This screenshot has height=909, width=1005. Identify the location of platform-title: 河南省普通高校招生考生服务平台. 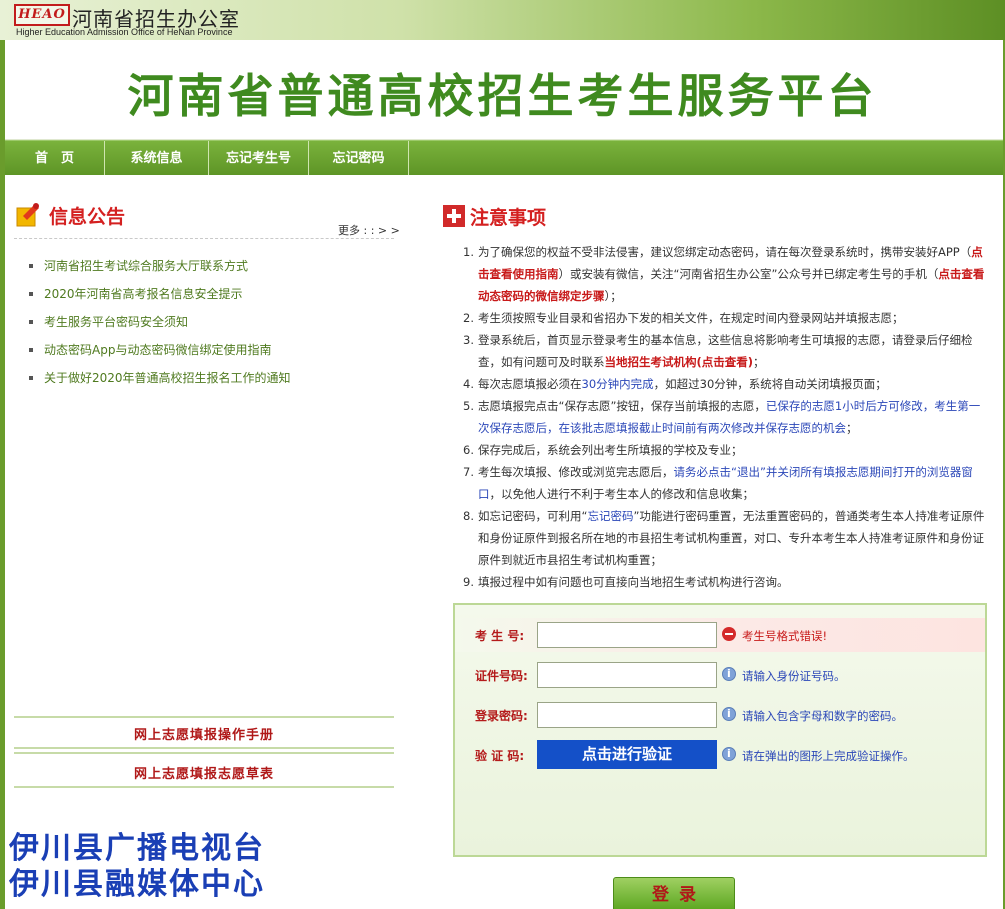
(502, 96).